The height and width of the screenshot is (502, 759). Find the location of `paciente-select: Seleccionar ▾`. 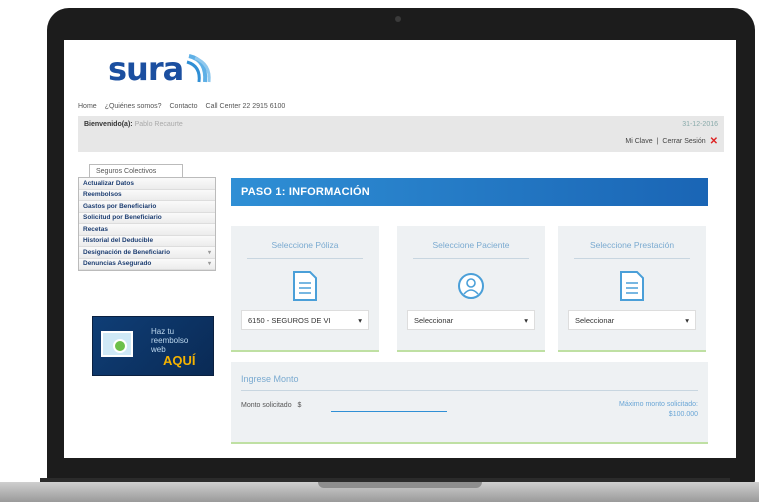

paciente-select: Seleccionar ▾ is located at coordinates (471, 320).